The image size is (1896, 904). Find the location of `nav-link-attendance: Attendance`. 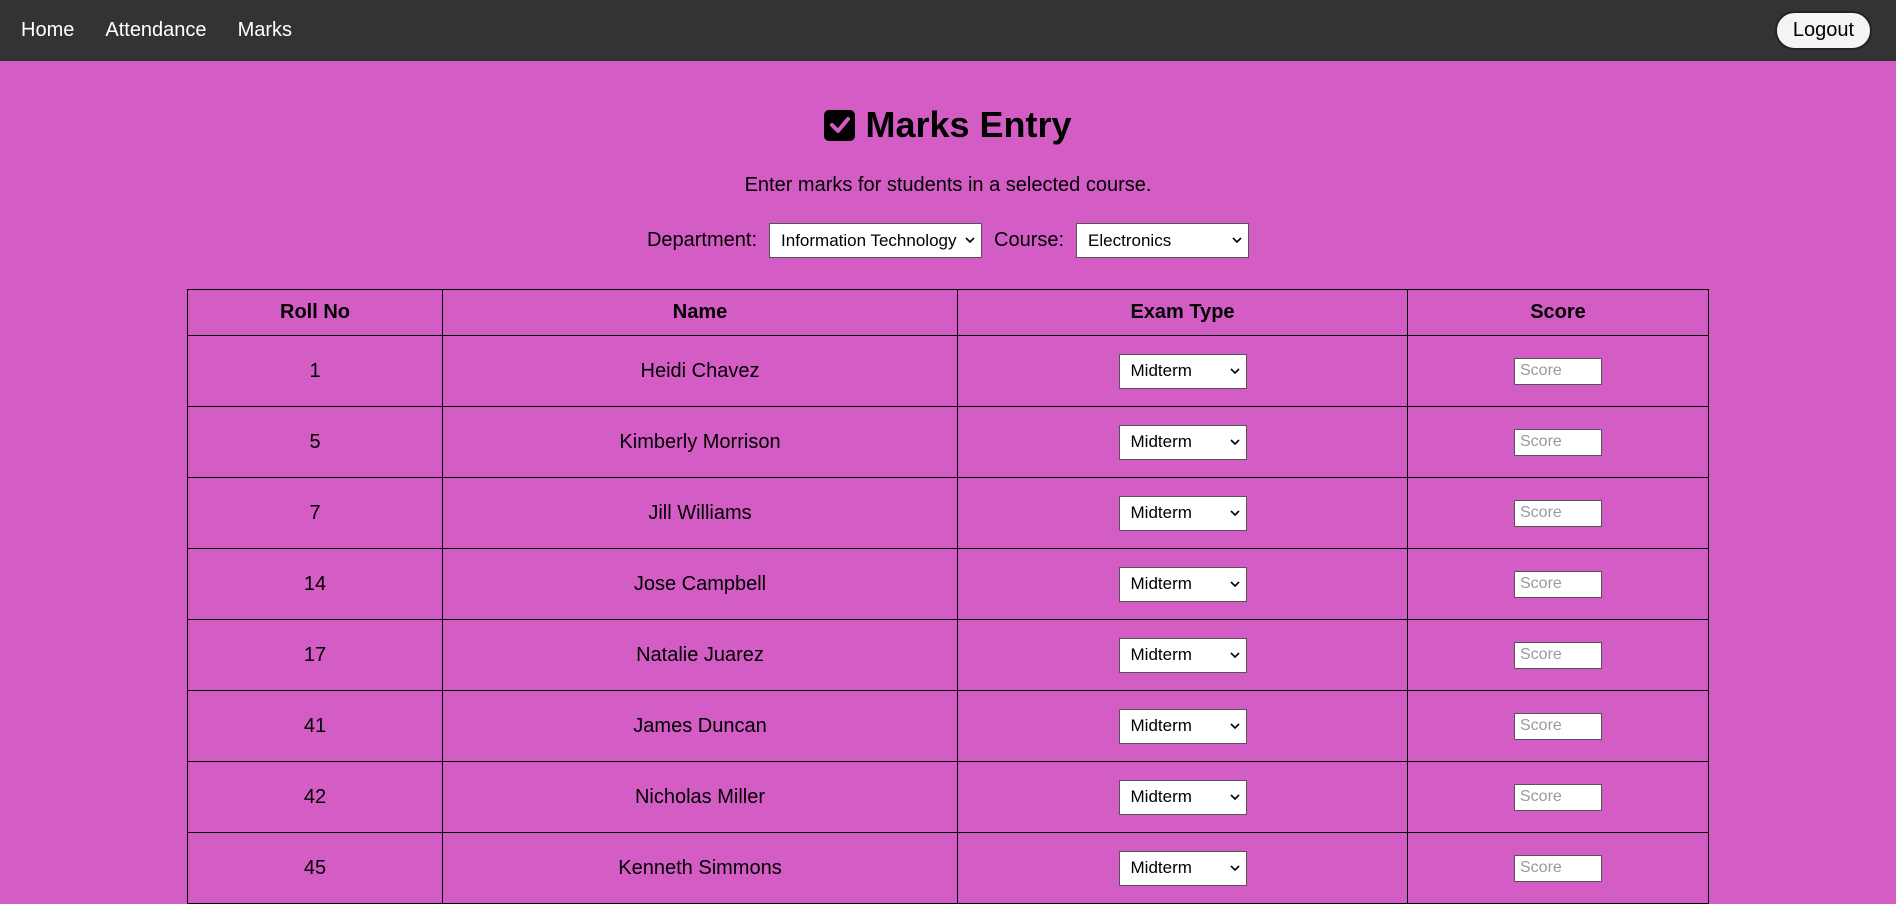

nav-link-attendance: Attendance is located at coordinates (155, 30).